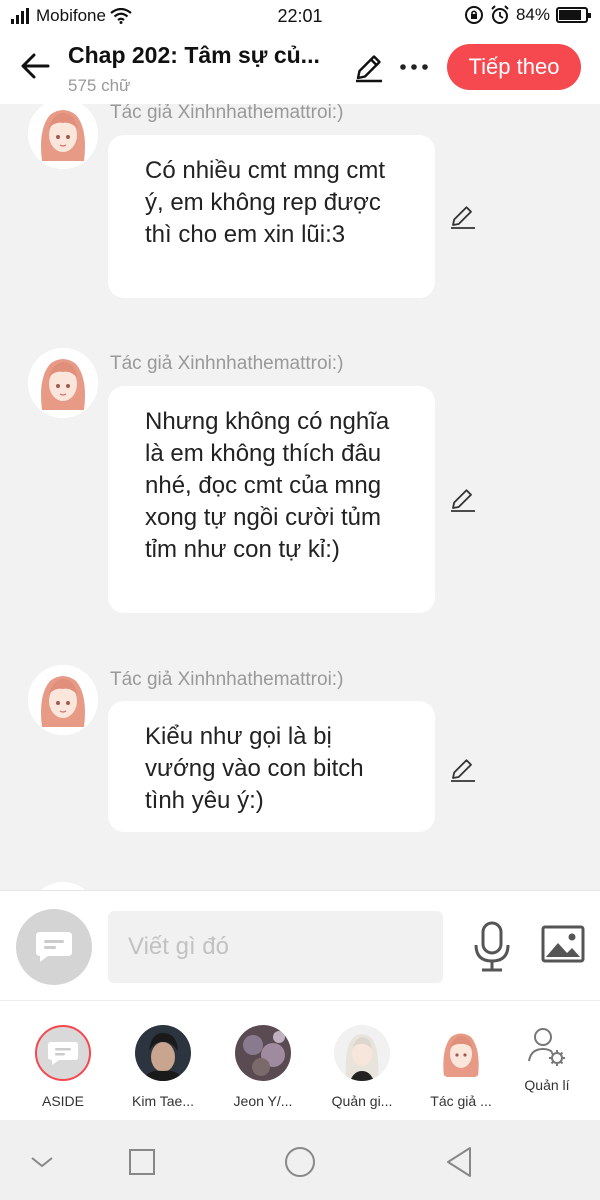  What do you see at coordinates (500, 14) in the screenshot?
I see `alarm-icon` at bounding box center [500, 14].